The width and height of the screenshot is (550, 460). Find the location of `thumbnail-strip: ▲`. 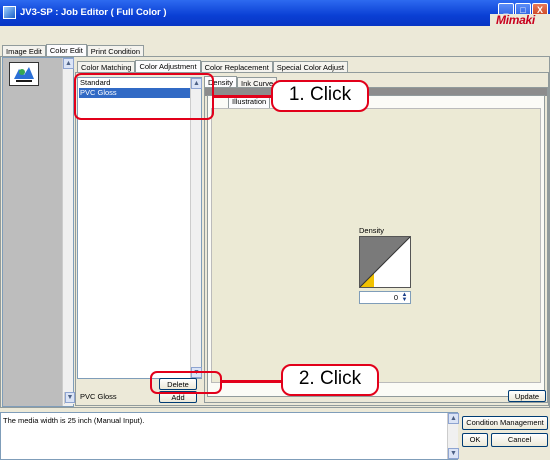

thumbnail-strip: ▲ is located at coordinates (38, 232).